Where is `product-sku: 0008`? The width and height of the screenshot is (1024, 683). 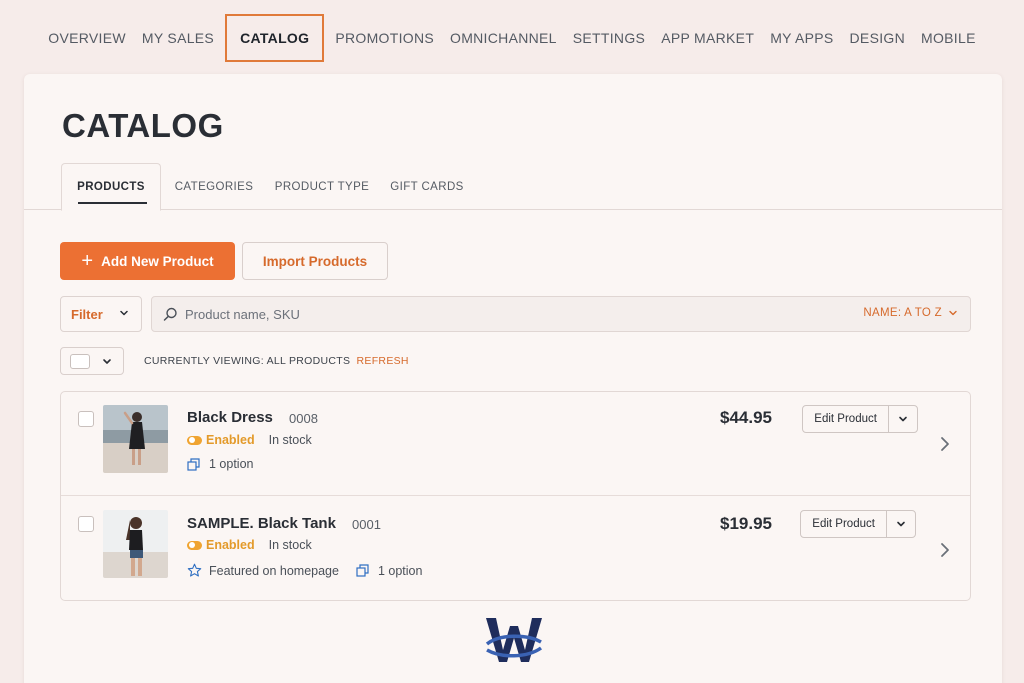 product-sku: 0008 is located at coordinates (303, 418).